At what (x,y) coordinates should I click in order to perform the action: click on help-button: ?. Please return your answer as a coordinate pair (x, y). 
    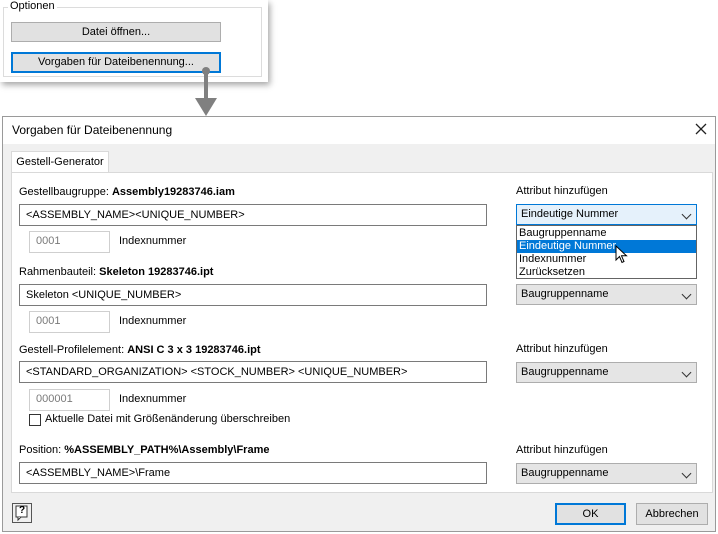
    Looking at the image, I should click on (22, 513).